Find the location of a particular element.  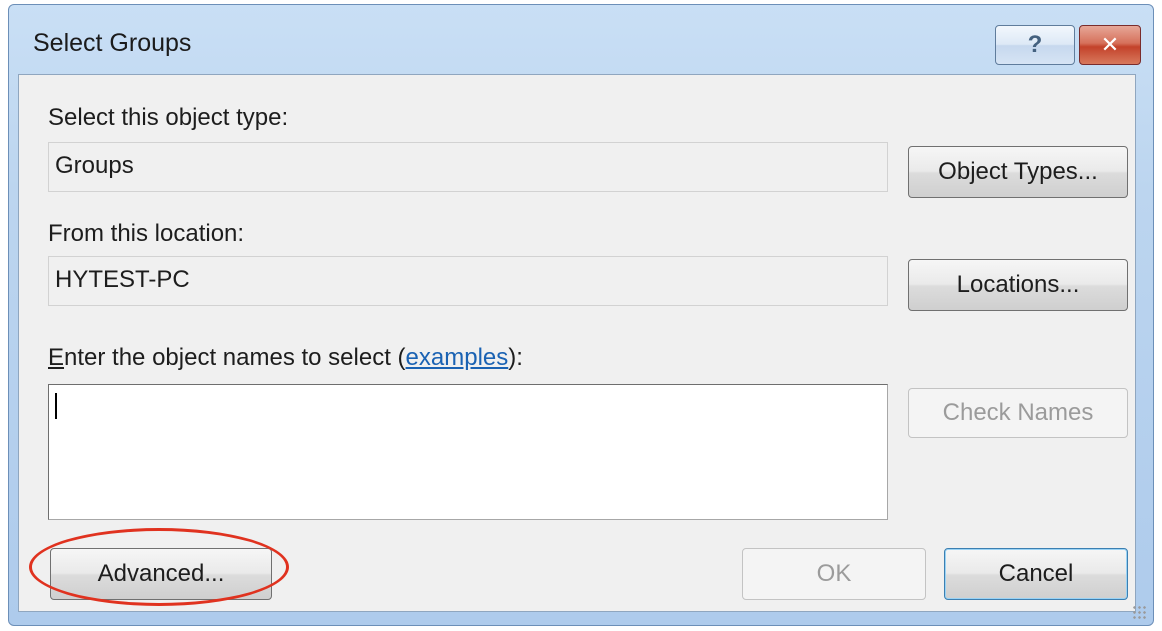

text-caret is located at coordinates (56, 406).